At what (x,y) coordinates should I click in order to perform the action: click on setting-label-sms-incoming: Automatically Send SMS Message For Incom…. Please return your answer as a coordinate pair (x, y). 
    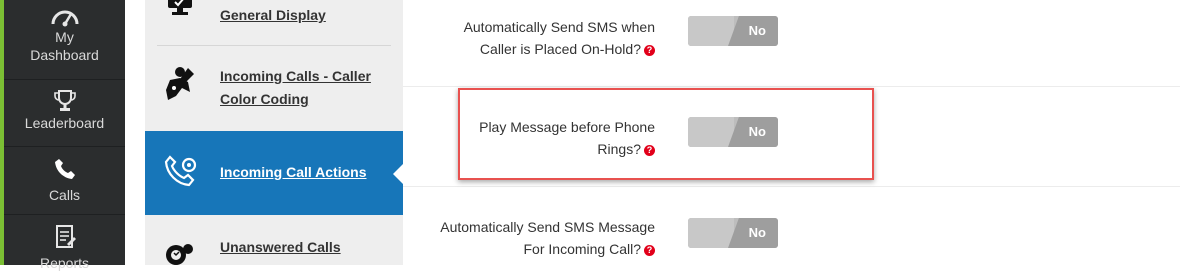
    Looking at the image, I should click on (540, 238).